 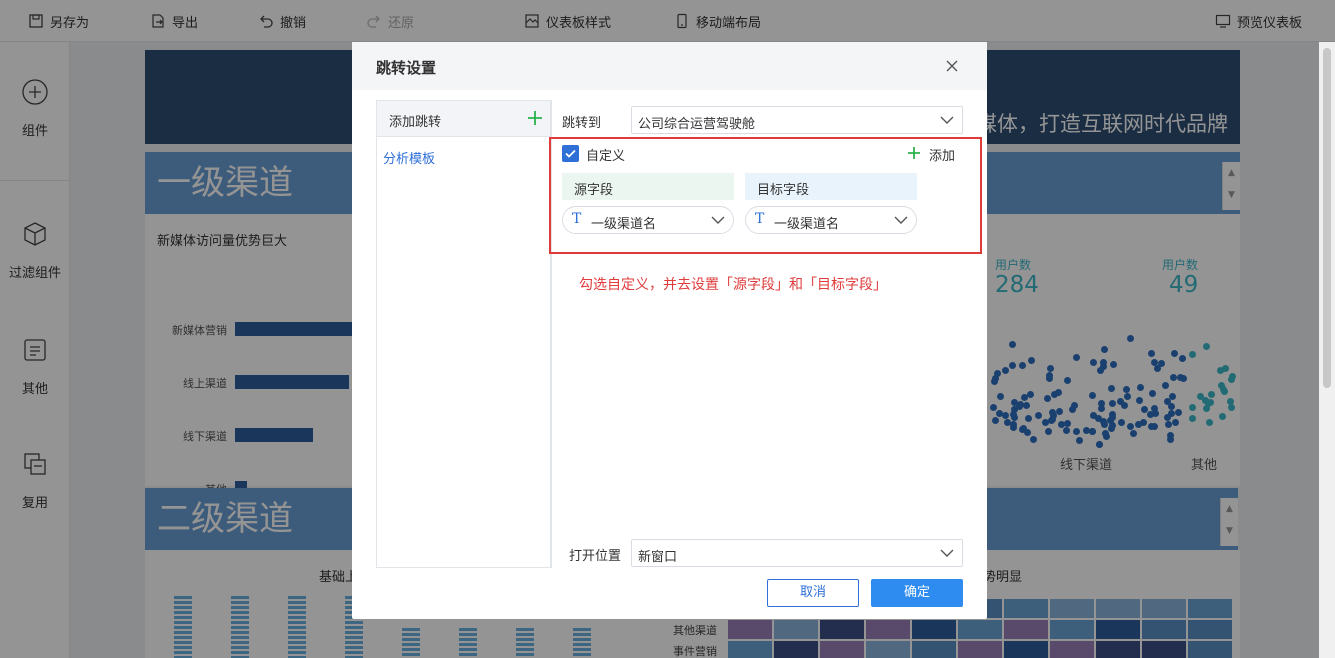 What do you see at coordinates (733, 285) in the screenshot?
I see `instruction-hint: 勾选自定义，并去设置「源字段」和「目标字段」` at bounding box center [733, 285].